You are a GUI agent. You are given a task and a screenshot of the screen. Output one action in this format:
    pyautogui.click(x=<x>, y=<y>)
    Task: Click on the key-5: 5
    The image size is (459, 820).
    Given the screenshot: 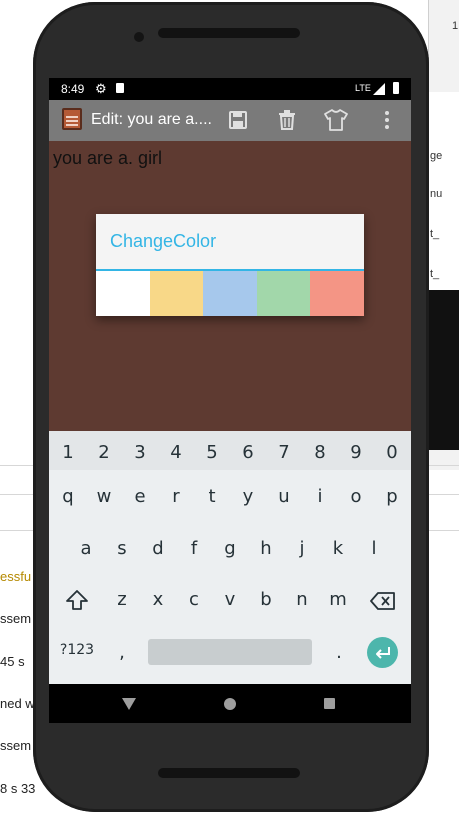 What is the action you would take?
    pyautogui.click(x=212, y=452)
    